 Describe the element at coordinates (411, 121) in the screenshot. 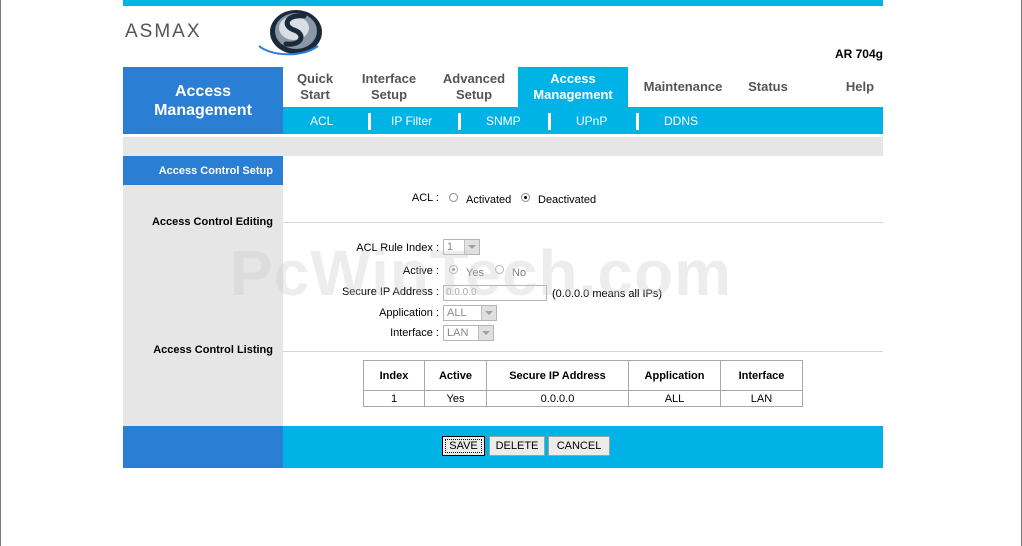

I see `subtab-ip-filter: IP Filter` at that location.